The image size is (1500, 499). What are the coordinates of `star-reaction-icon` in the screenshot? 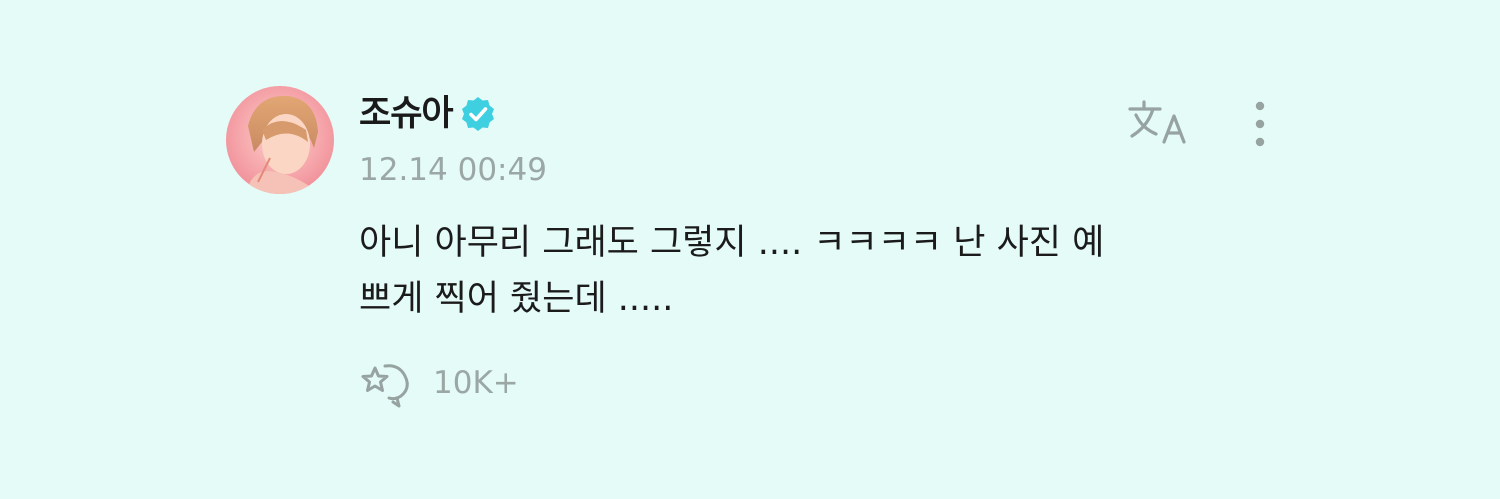 It's located at (387, 383).